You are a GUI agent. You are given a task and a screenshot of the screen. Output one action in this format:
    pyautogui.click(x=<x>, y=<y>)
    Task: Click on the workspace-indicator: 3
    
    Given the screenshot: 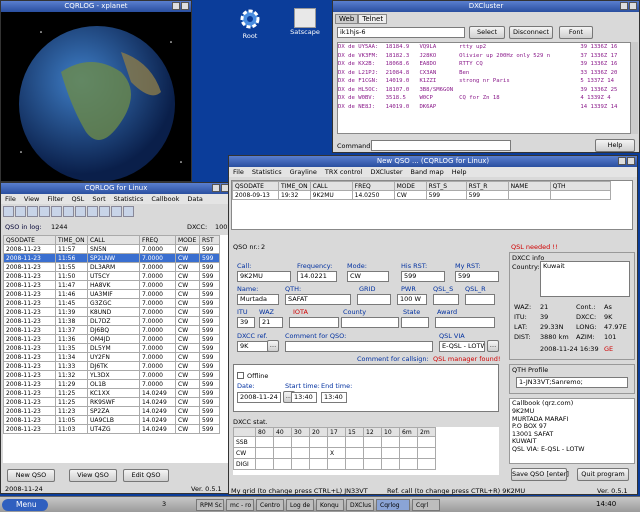 What is the action you would take?
    pyautogui.click(x=167, y=504)
    